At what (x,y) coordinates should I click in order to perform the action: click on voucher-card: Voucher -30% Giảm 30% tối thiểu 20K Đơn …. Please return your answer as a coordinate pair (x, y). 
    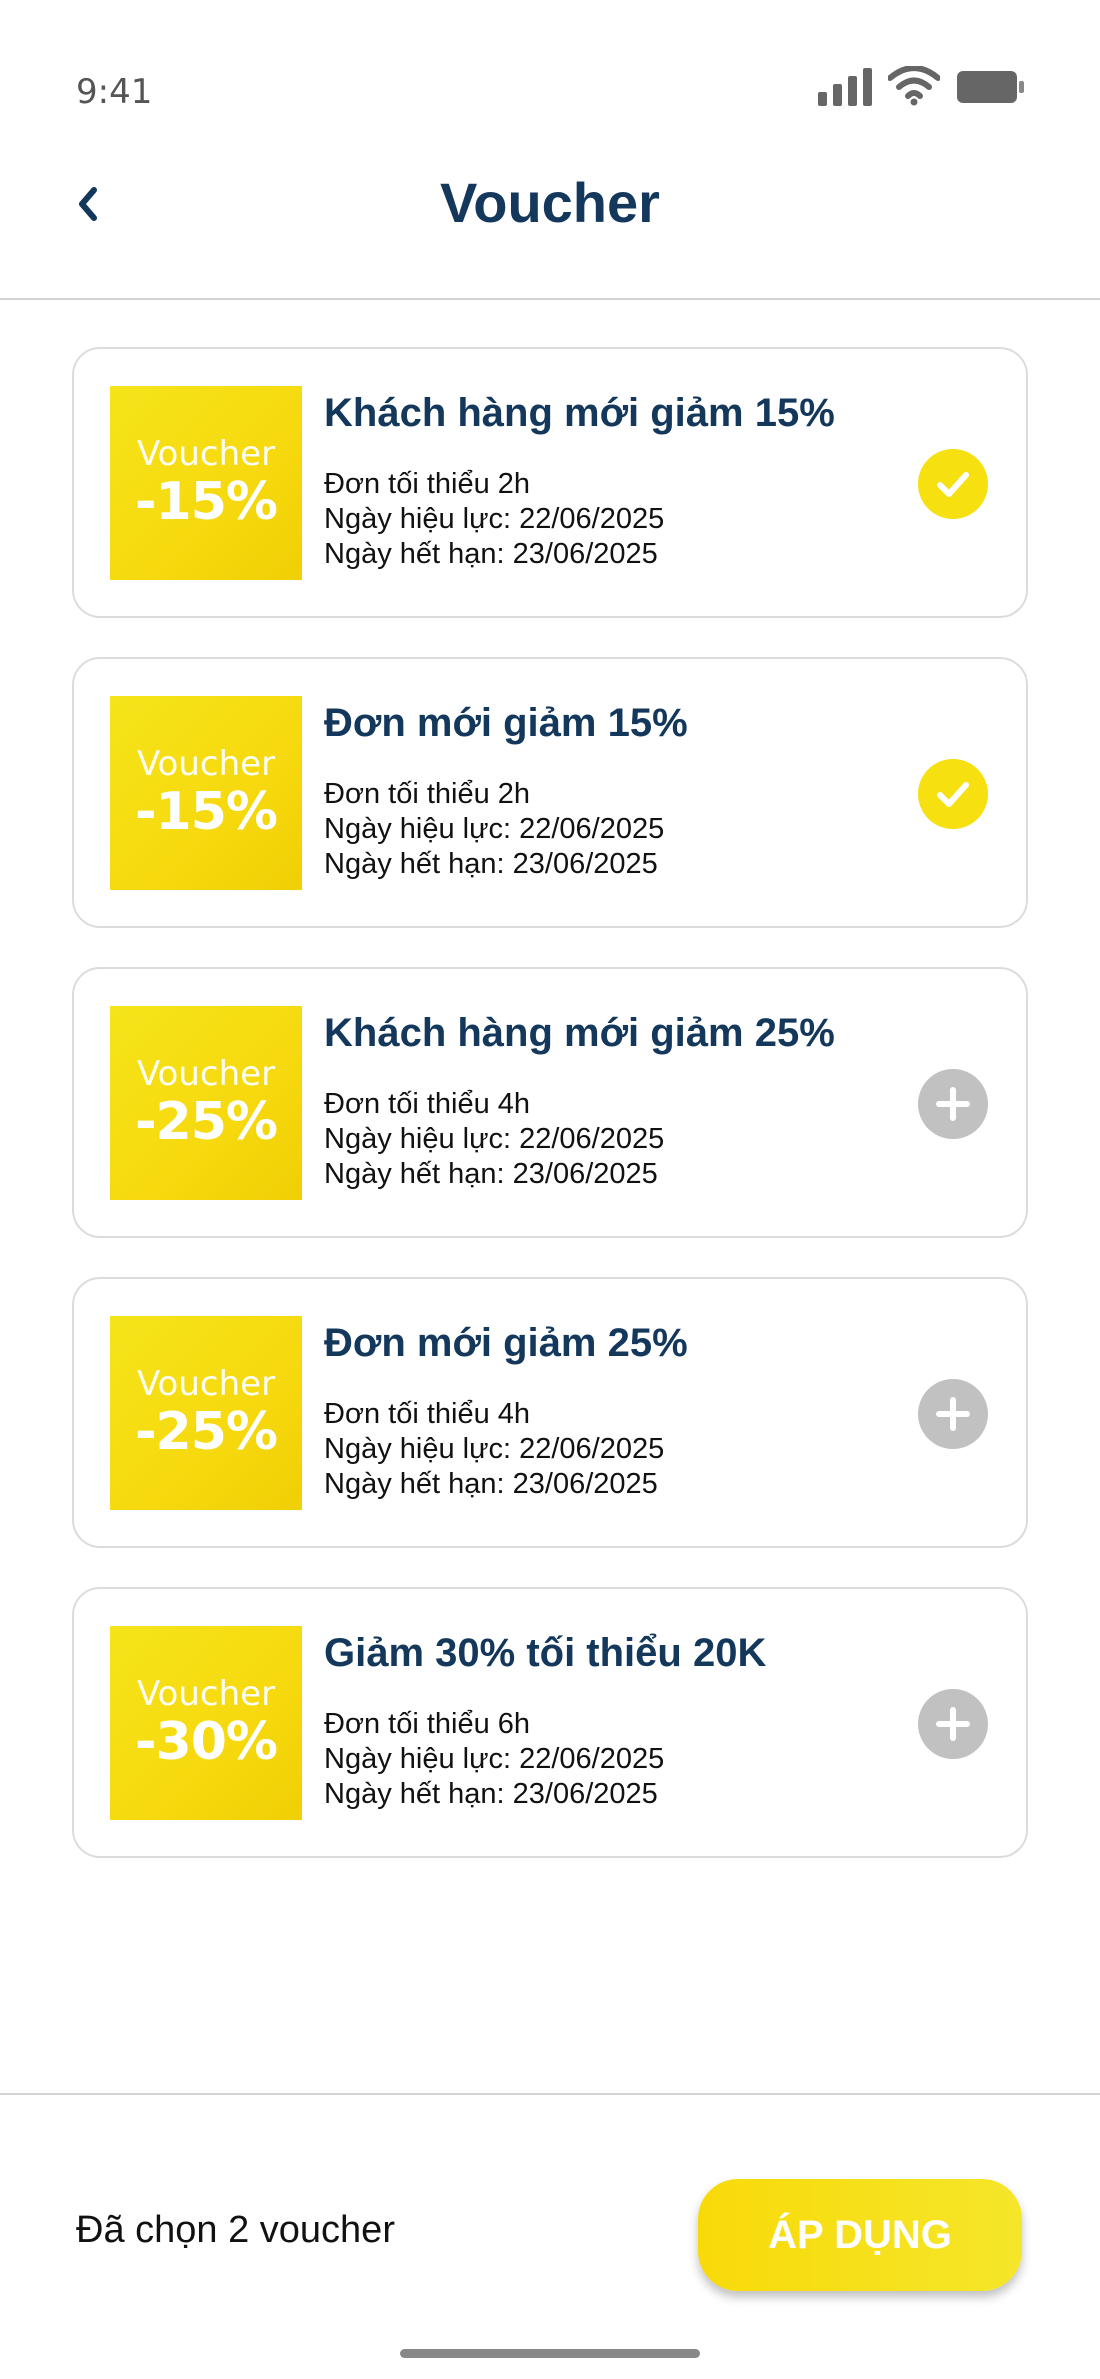
    Looking at the image, I should click on (550, 1722).